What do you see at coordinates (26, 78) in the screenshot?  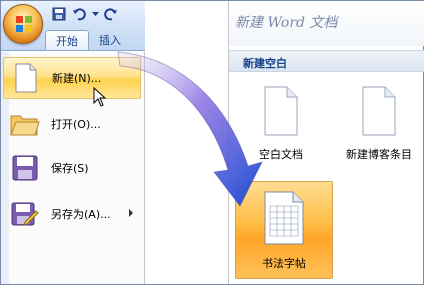 I see `new-document-icon` at bounding box center [26, 78].